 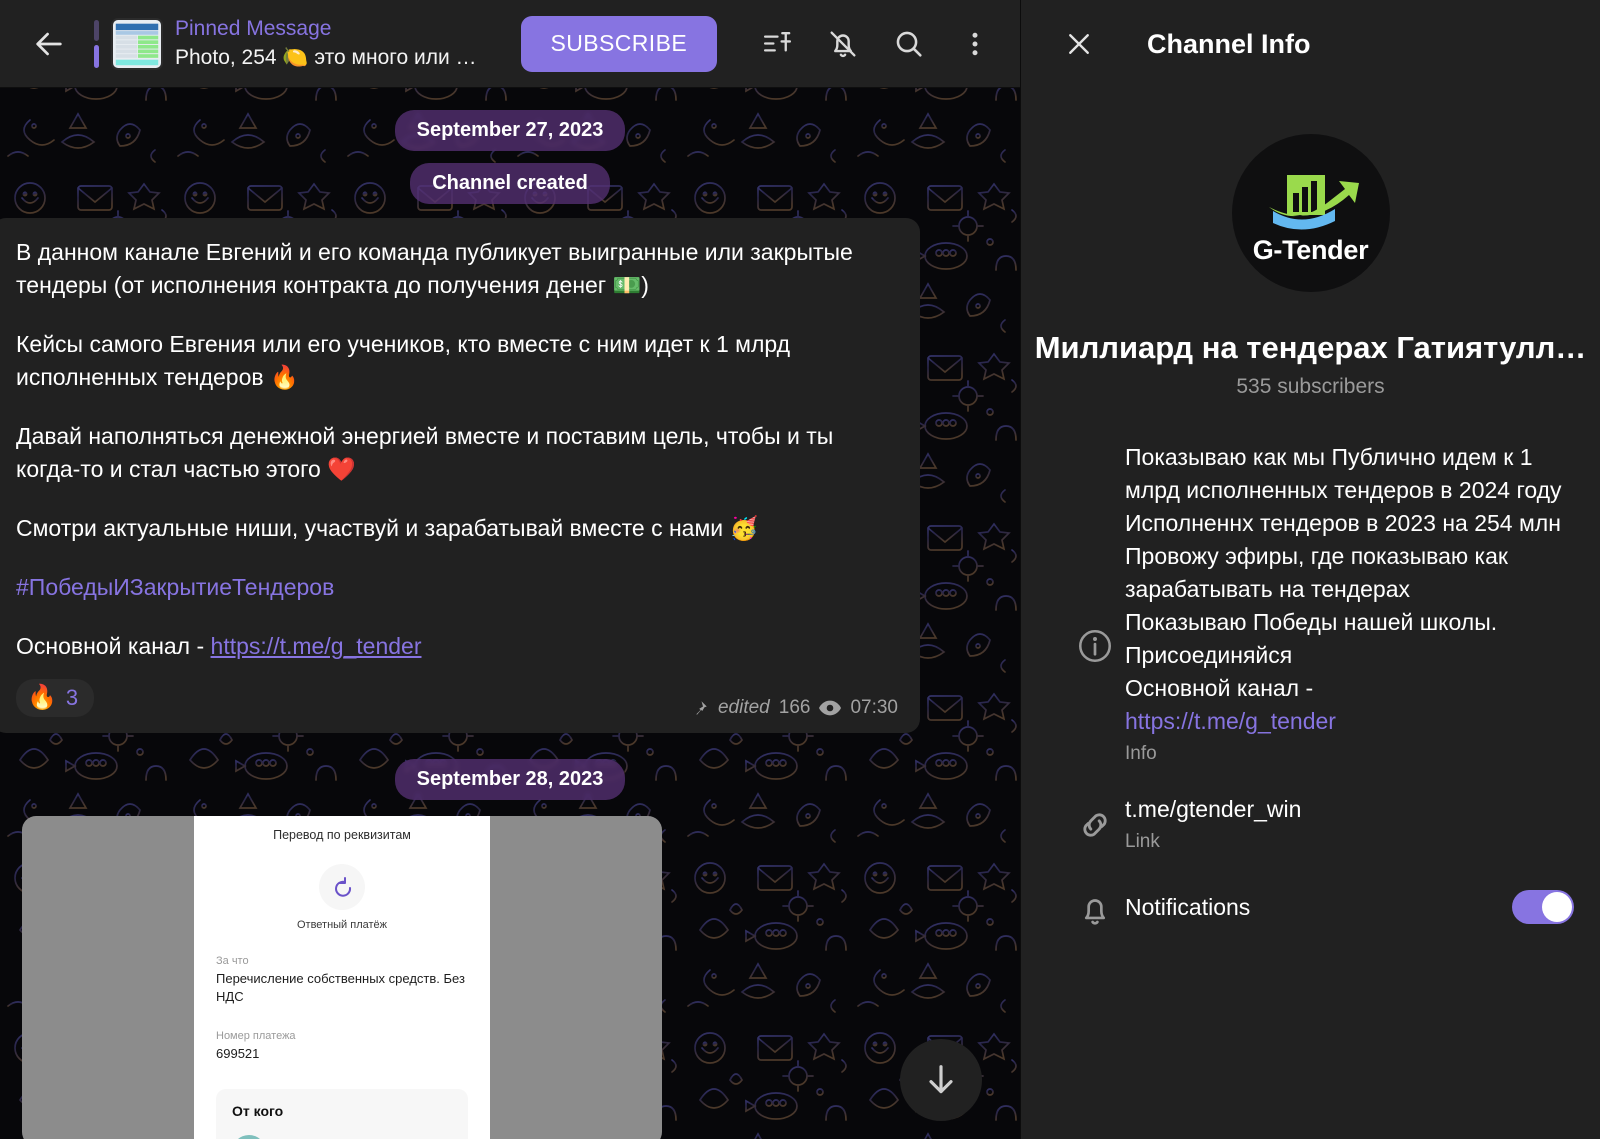 I want to click on subscribe-button: SUBSCRIBE, so click(x=619, y=43).